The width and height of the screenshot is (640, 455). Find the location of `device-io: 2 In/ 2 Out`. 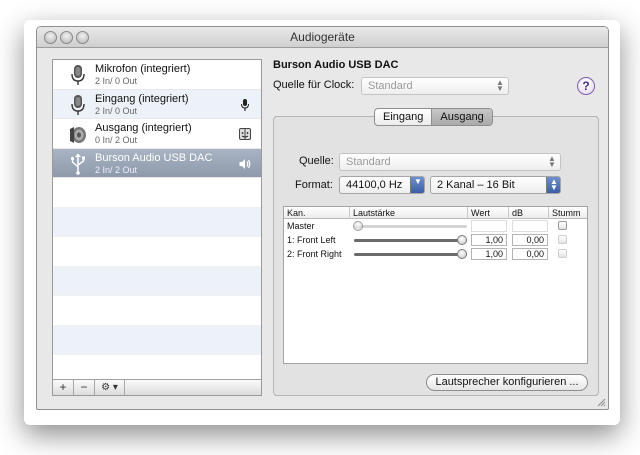

device-io: 2 In/ 2 Out is located at coordinates (116, 169).